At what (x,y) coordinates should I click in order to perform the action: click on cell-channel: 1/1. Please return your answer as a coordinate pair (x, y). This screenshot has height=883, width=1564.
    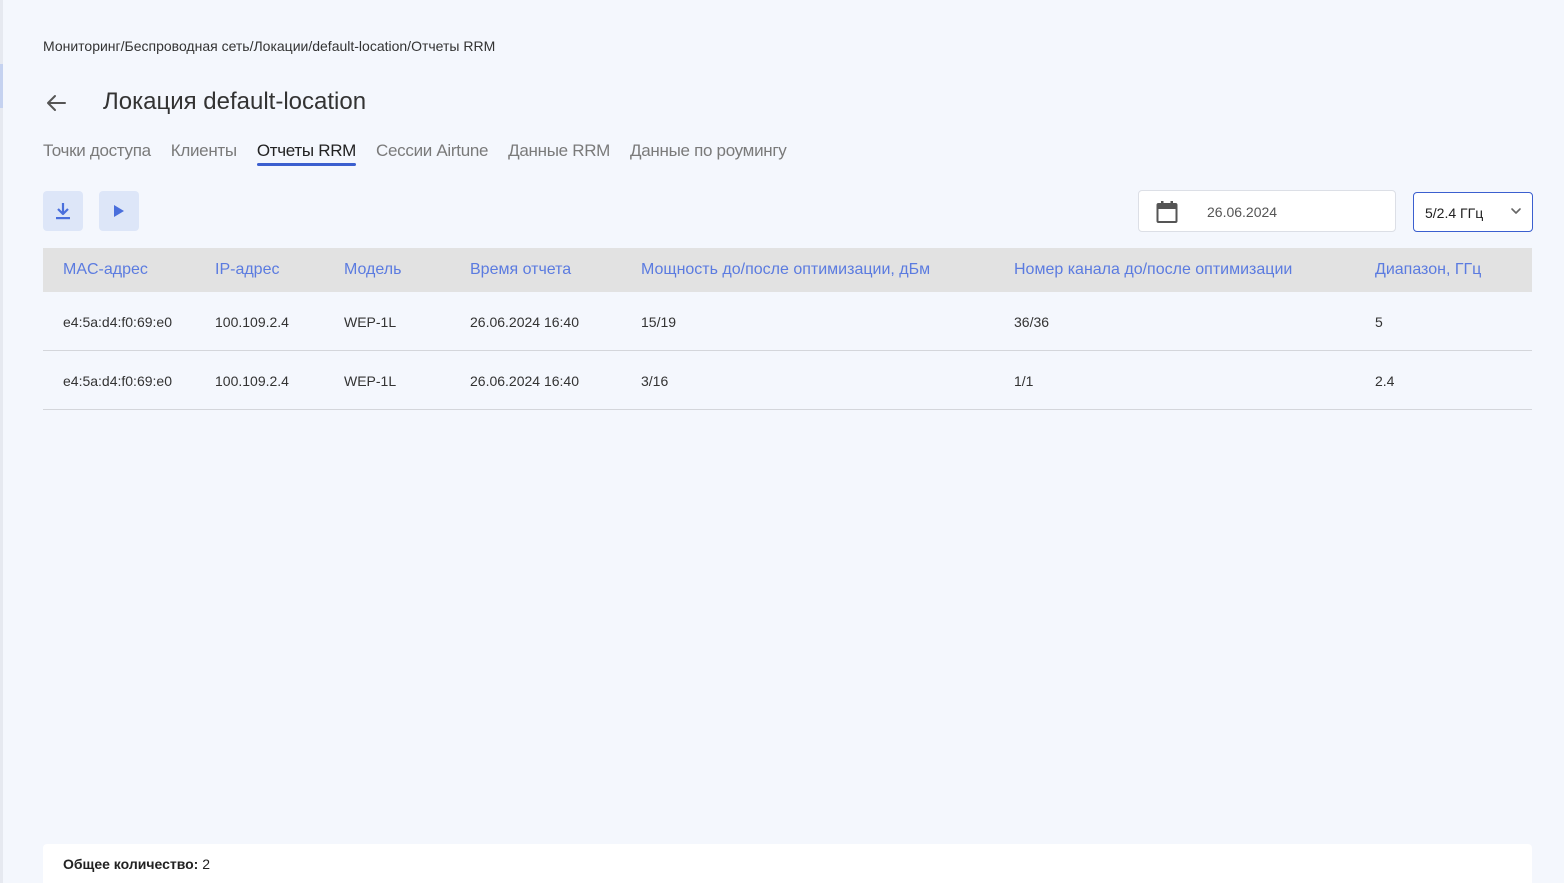
    Looking at the image, I should click on (1024, 381).